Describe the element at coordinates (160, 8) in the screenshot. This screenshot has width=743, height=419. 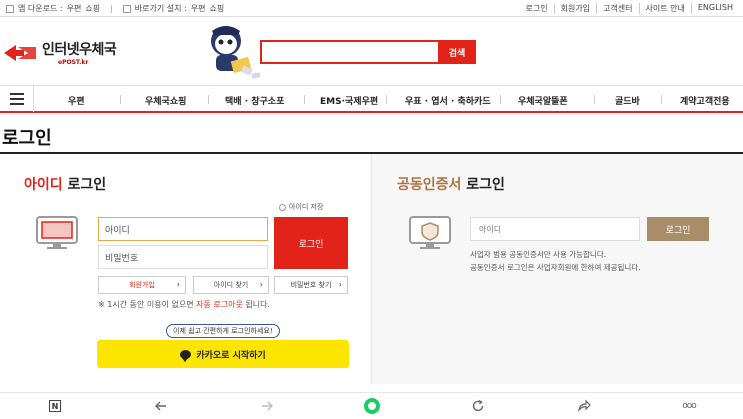
I see `shortcut-label: 바로가기 설치 :` at that location.